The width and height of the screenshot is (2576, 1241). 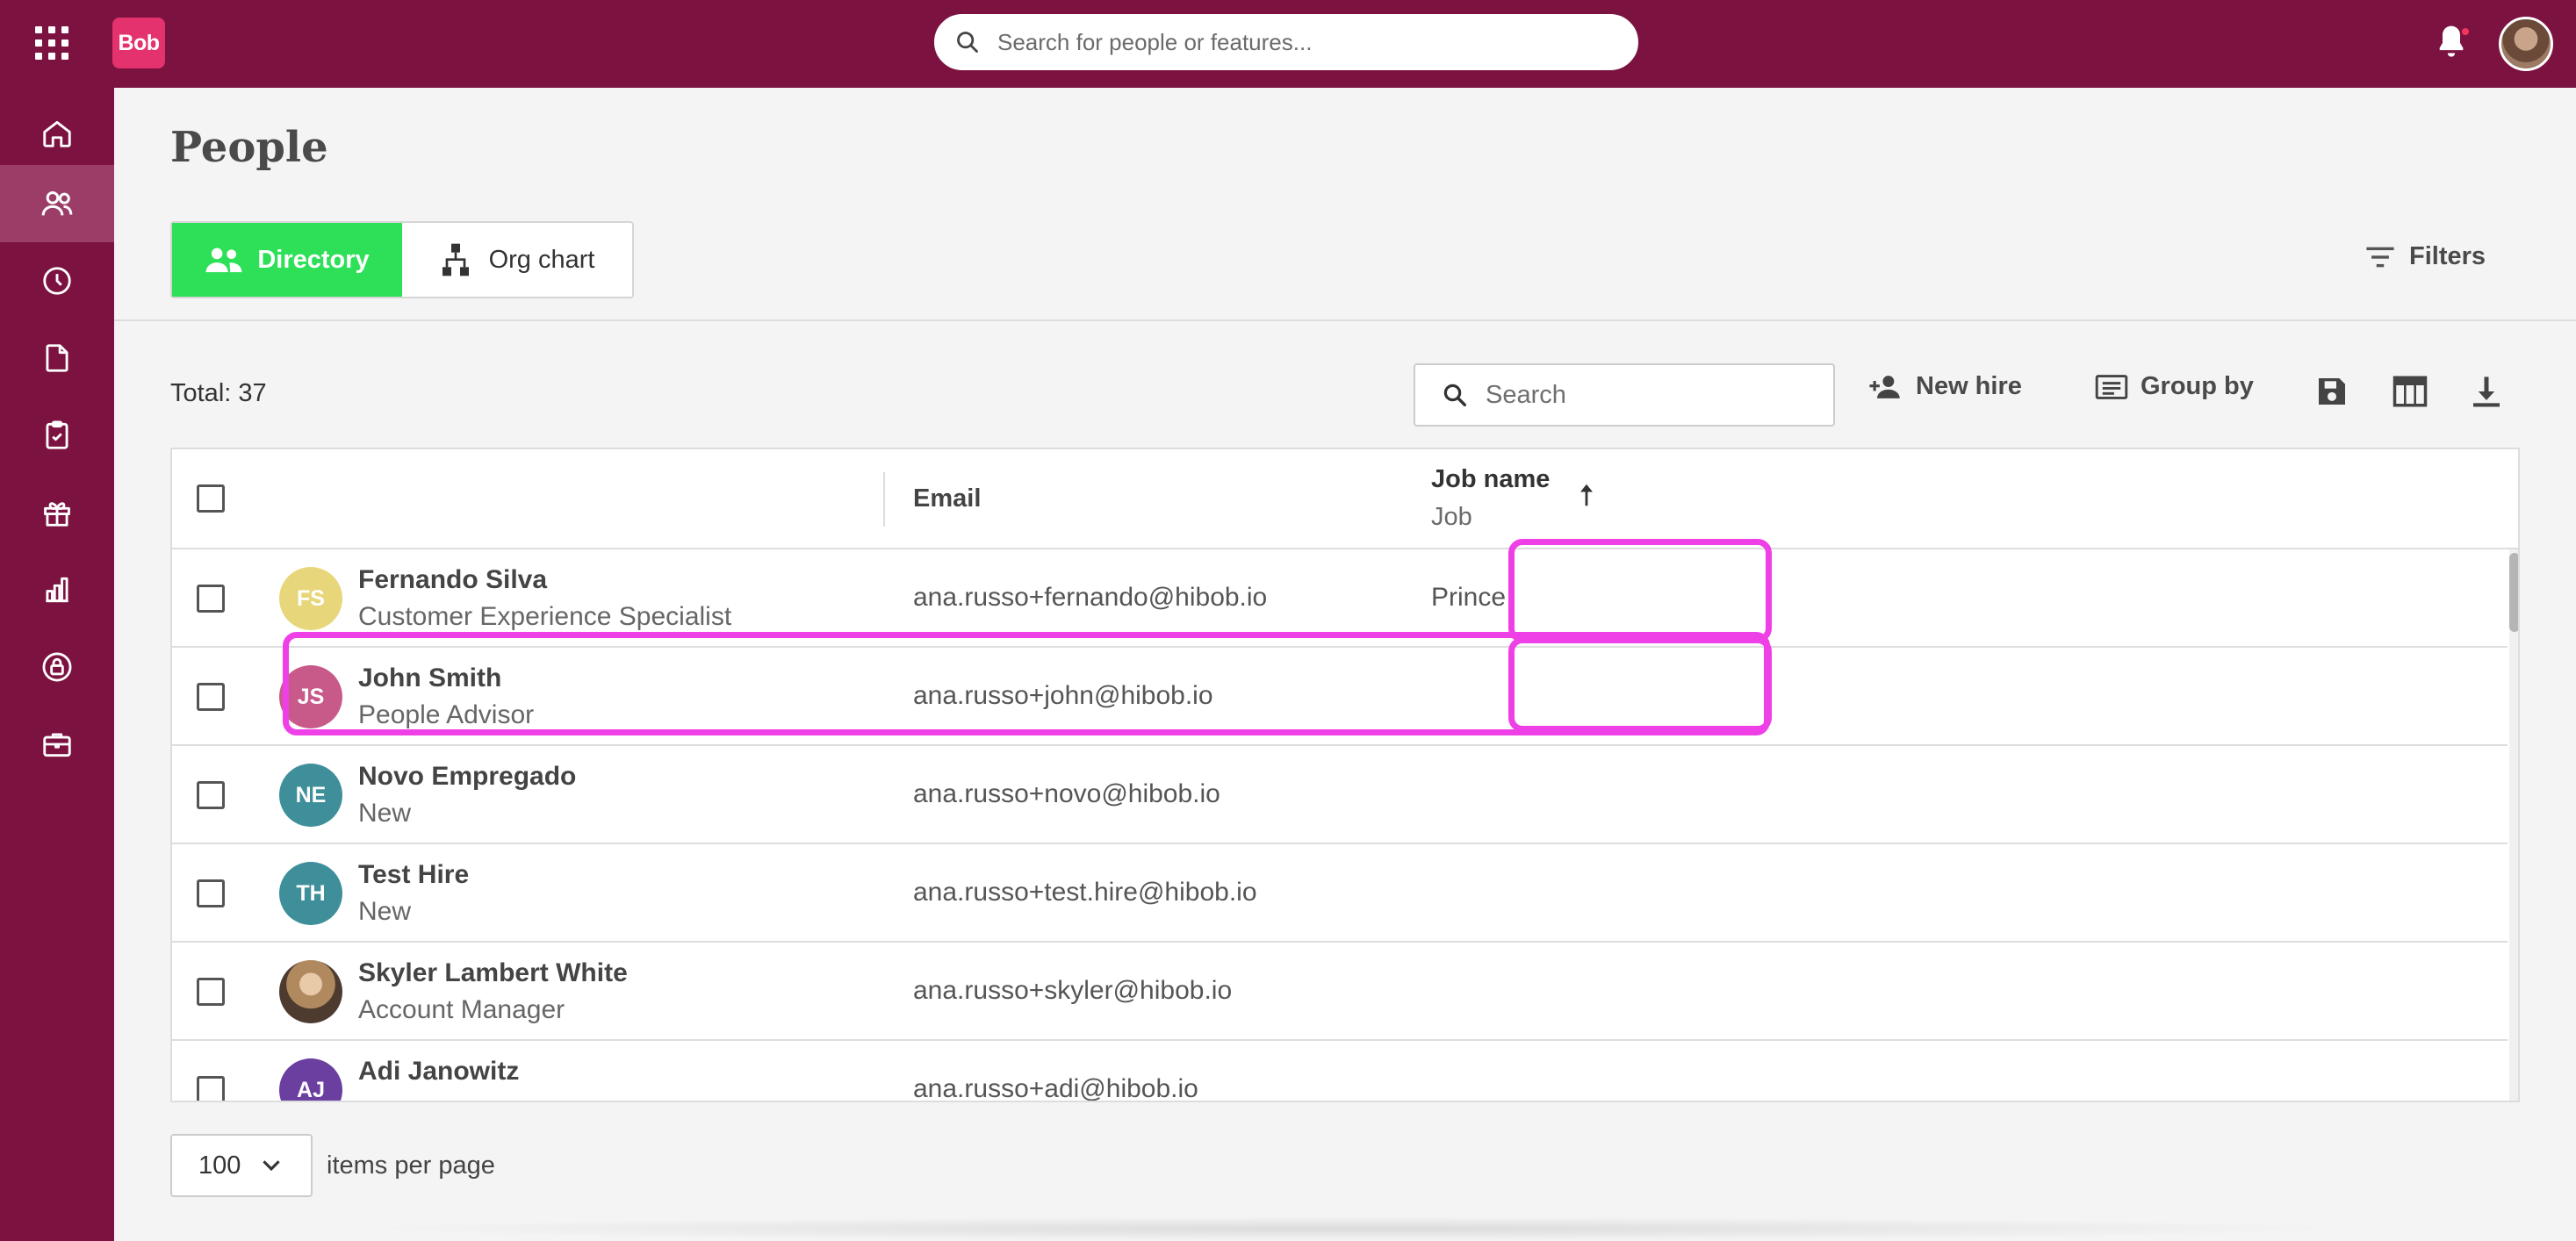 I want to click on apps-grid-icon, so click(x=51, y=43).